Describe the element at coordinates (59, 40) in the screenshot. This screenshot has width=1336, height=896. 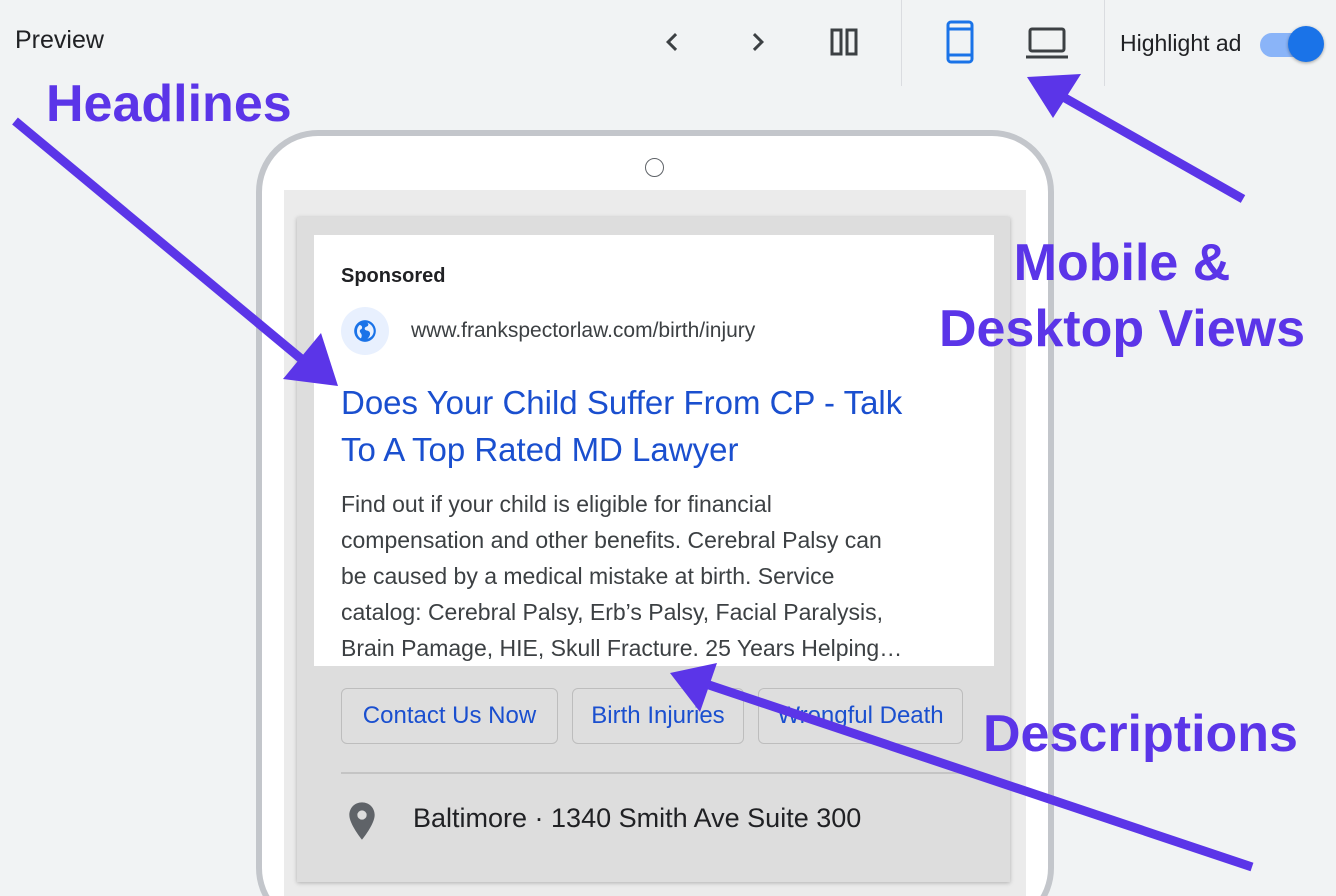
I see `preview-title: Preview` at that location.